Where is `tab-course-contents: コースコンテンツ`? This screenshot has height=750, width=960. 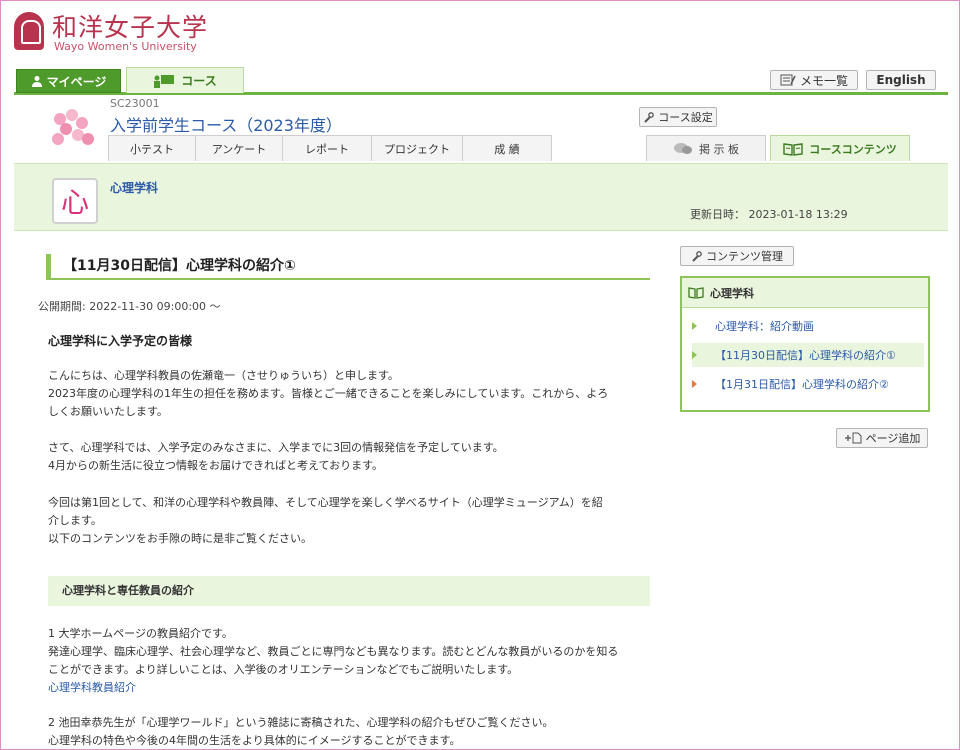
tab-course-contents: コースコンテンツ is located at coordinates (840, 148).